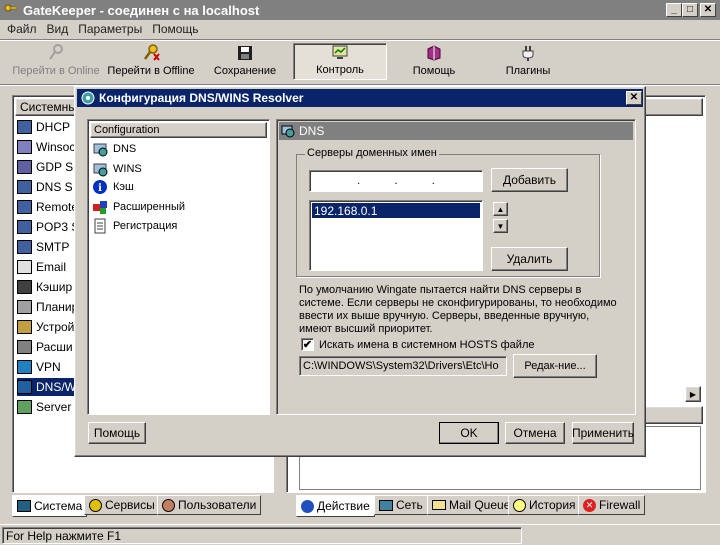 Image resolution: width=720 pixels, height=545 pixels. I want to click on left-list-item: DNS/W, so click(47, 387).